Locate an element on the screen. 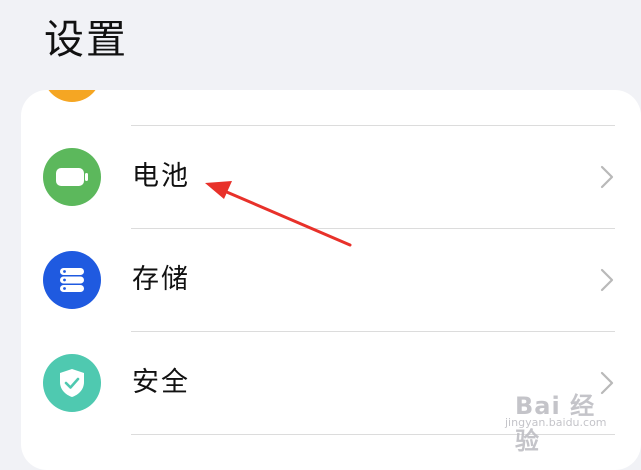 The width and height of the screenshot is (641, 470). page-title: 设置 is located at coordinates (86, 40).